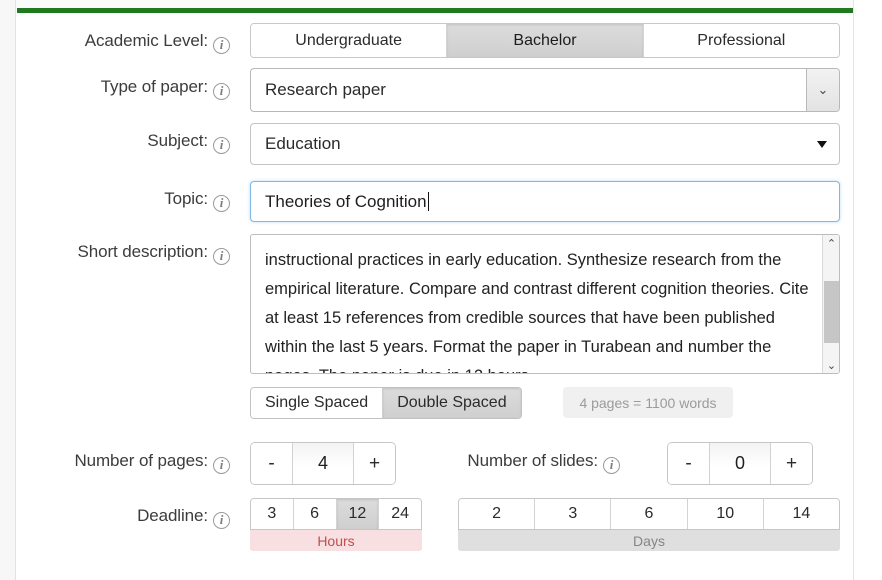 The width and height of the screenshot is (882, 580). What do you see at coordinates (831, 243) in the screenshot?
I see `scroll-up-icon: ⌃` at bounding box center [831, 243].